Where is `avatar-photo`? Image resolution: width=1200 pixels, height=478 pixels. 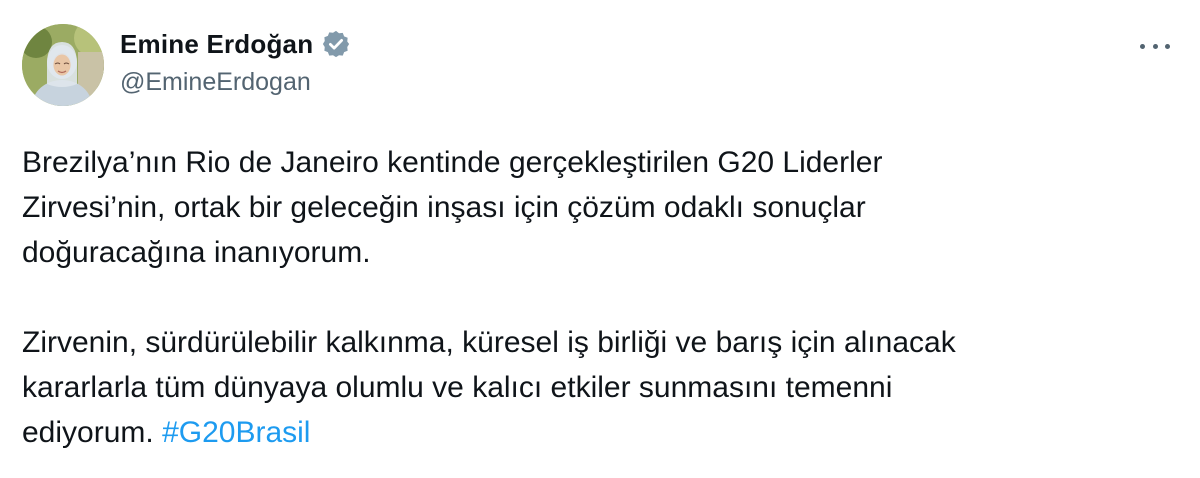 avatar-photo is located at coordinates (63, 65).